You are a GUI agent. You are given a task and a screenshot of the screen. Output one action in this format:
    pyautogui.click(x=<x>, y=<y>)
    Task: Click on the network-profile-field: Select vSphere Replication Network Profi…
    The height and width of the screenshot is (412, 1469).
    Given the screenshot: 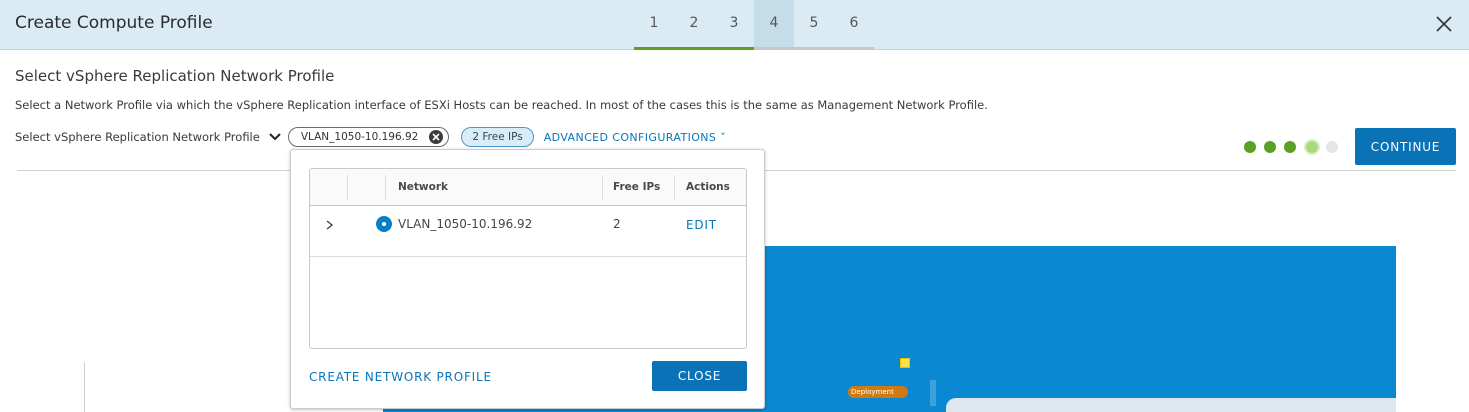 What is the action you would take?
    pyautogui.click(x=370, y=137)
    